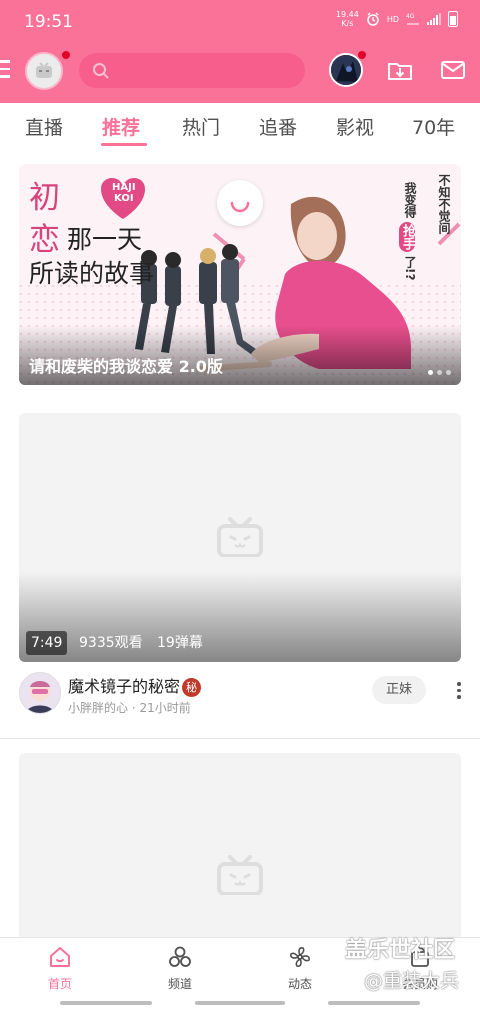 The height and width of the screenshot is (1013, 480). I want to click on status-time: 19:51, so click(48, 22).